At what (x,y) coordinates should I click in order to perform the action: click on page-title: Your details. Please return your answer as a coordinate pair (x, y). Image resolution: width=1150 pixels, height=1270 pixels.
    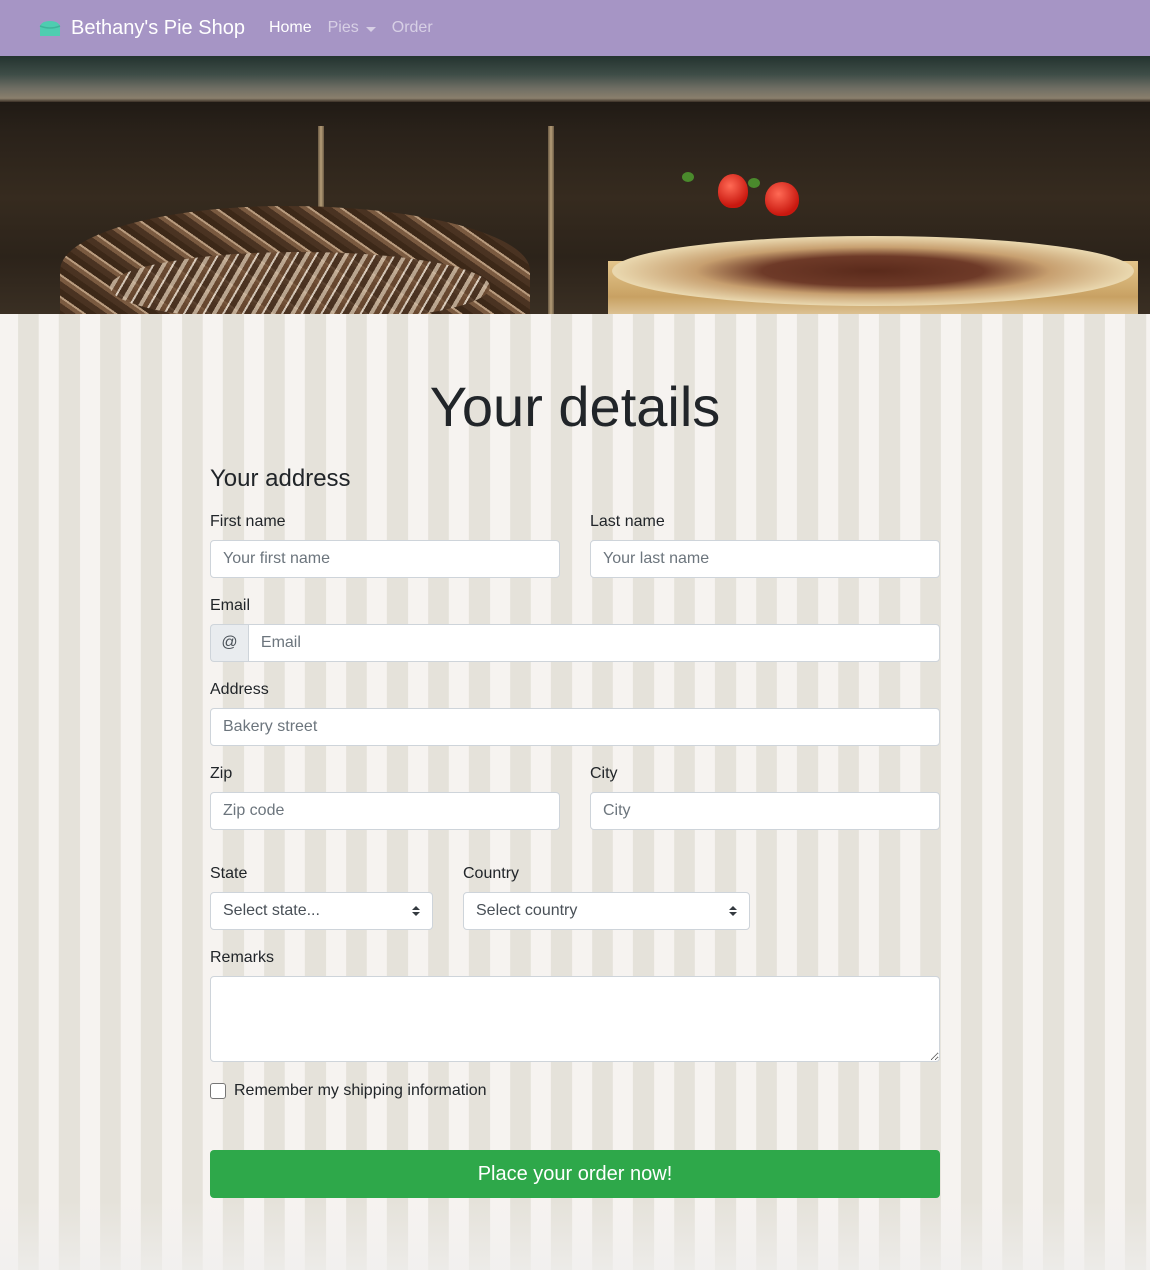
    Looking at the image, I should click on (575, 406).